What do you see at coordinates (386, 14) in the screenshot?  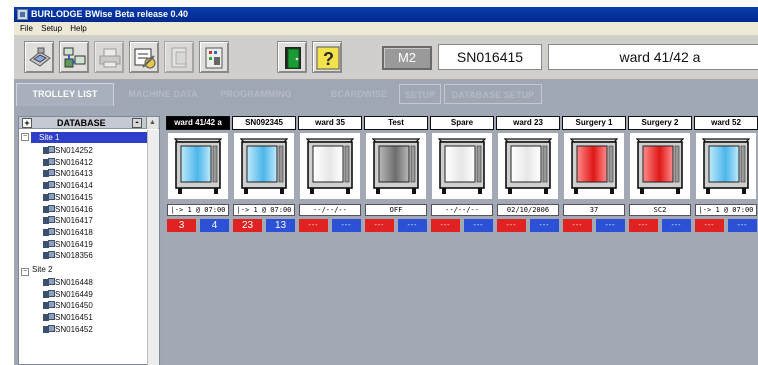 I see `title-bar: BURLODGE BWise Beta release 0.40` at bounding box center [386, 14].